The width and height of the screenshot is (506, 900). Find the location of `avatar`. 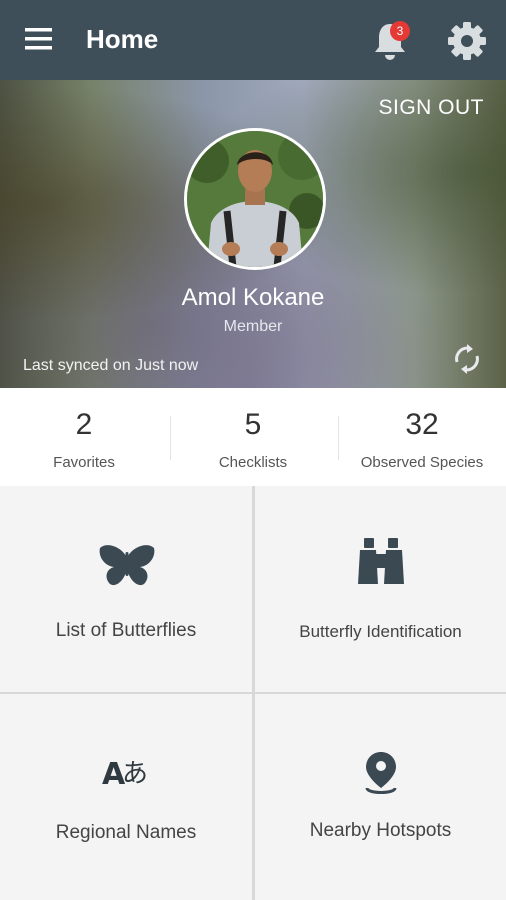

avatar is located at coordinates (255, 199).